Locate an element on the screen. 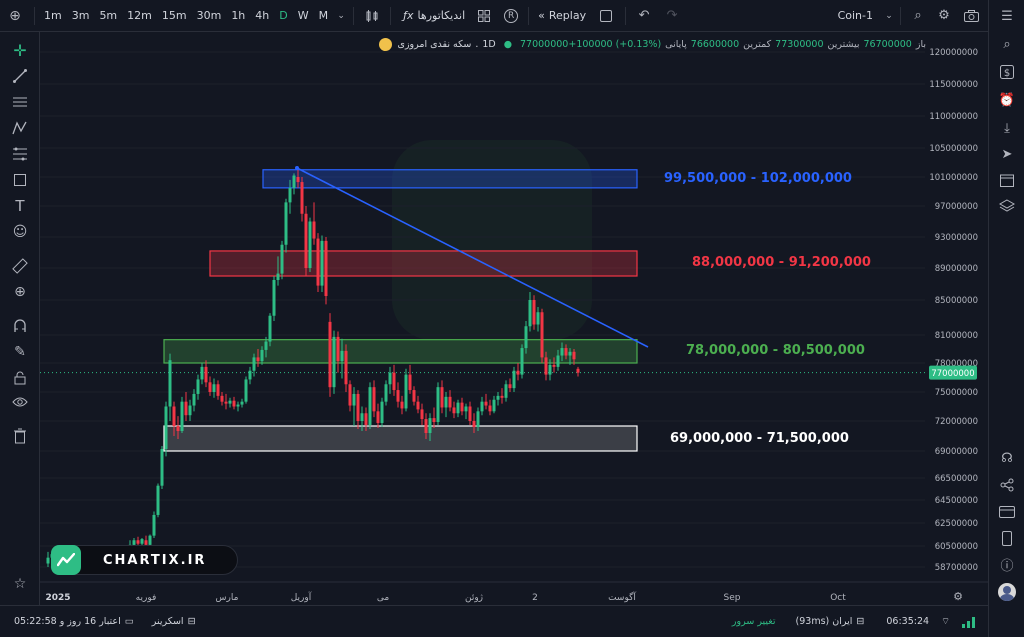 This screenshot has width=1024, height=637. send-icon: ➤ is located at coordinates (1007, 154).